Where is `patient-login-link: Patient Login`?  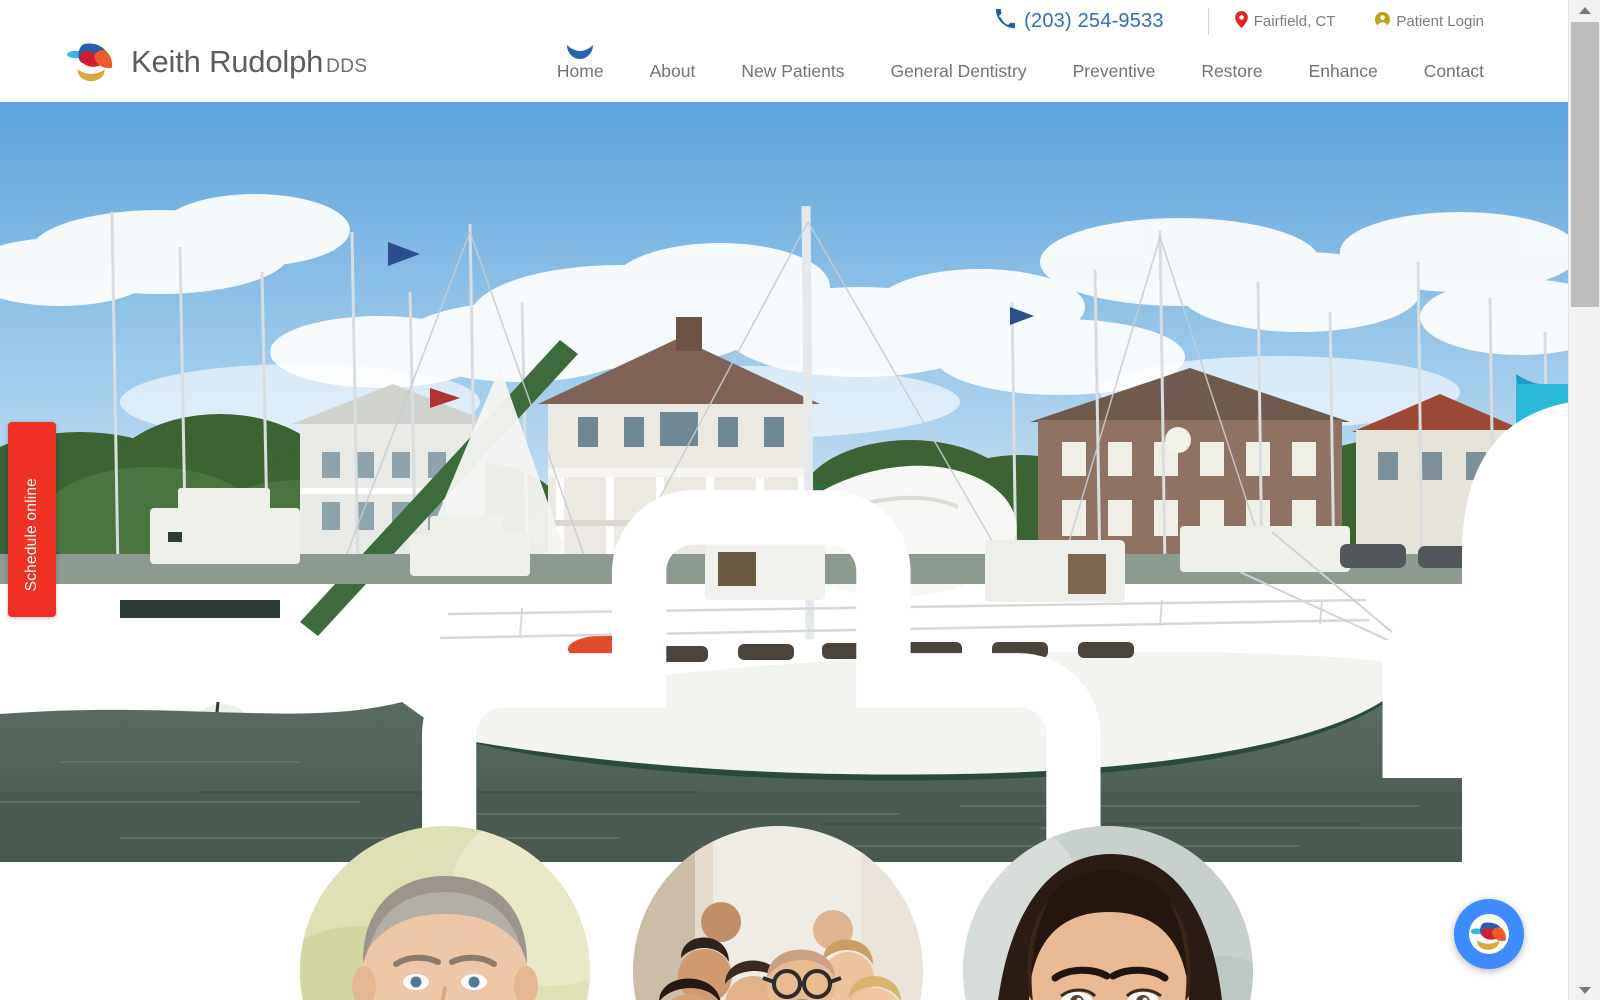
patient-login-link: Patient Login is located at coordinates (1429, 21).